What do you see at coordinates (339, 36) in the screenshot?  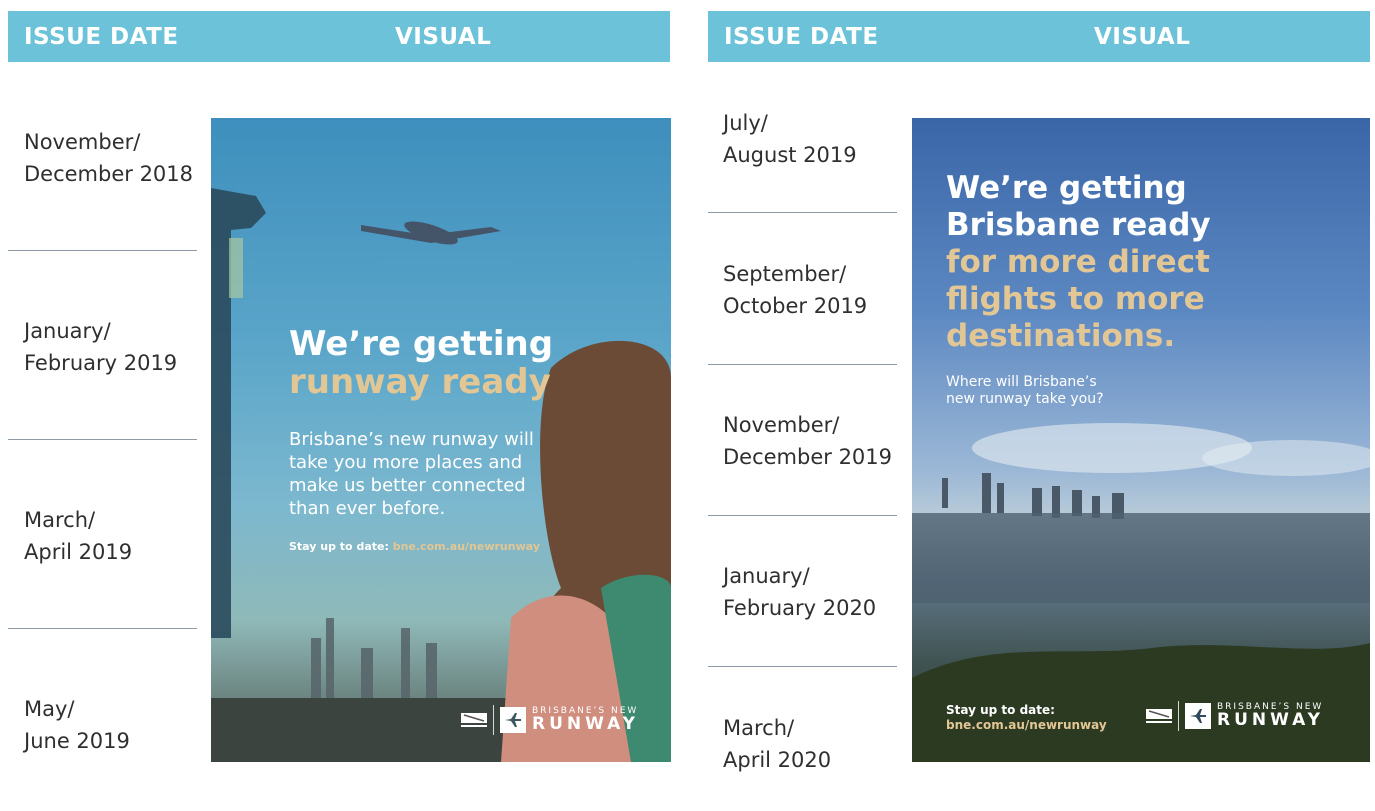 I see `left-table-header: ISSUE DATE VISUAL` at bounding box center [339, 36].